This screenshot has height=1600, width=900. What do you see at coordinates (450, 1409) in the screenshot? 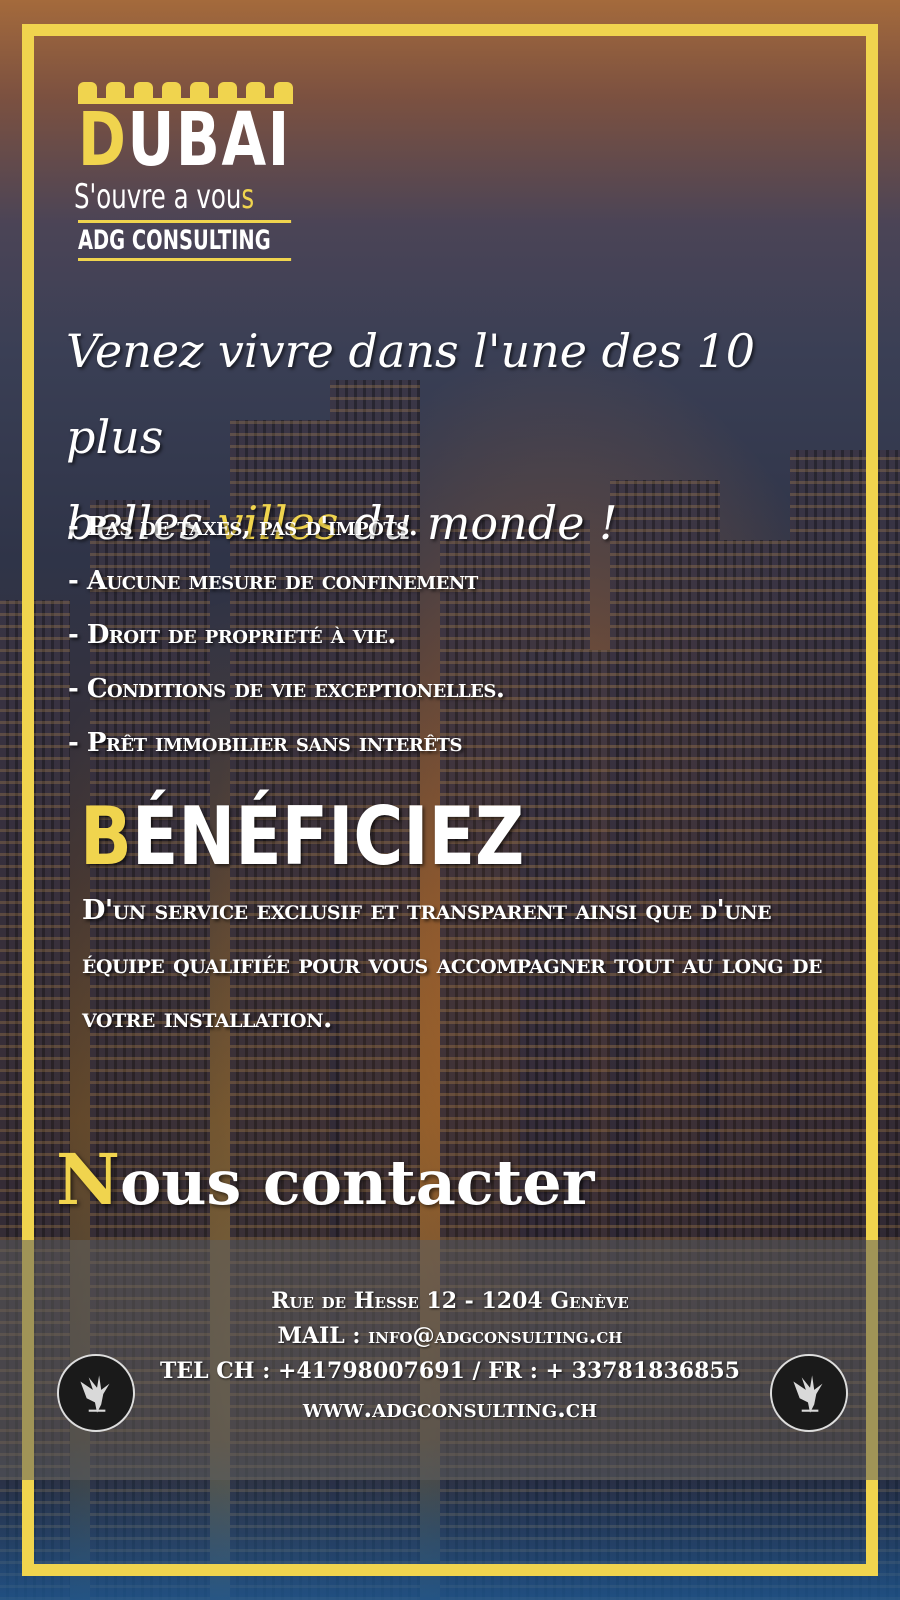
I see `contact-website: www.adgconsulting.ch` at bounding box center [450, 1409].